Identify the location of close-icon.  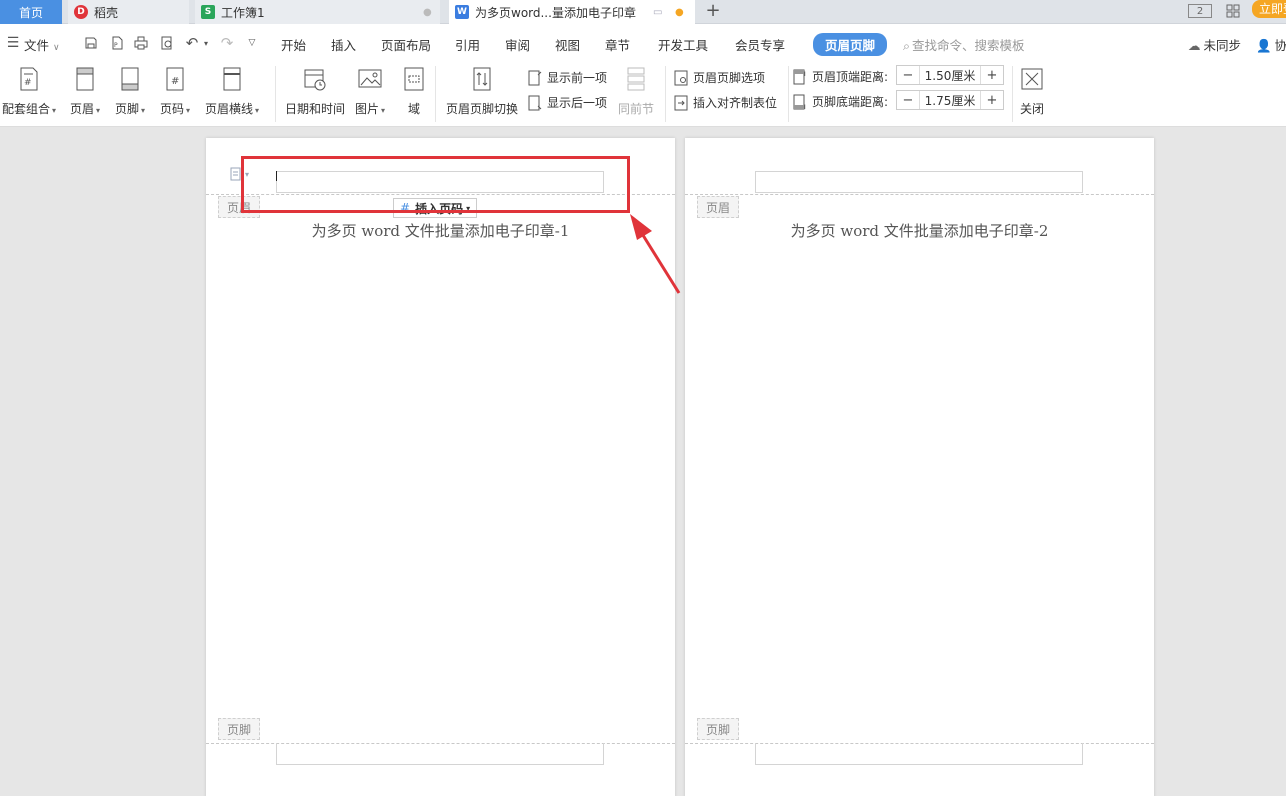
(1032, 79).